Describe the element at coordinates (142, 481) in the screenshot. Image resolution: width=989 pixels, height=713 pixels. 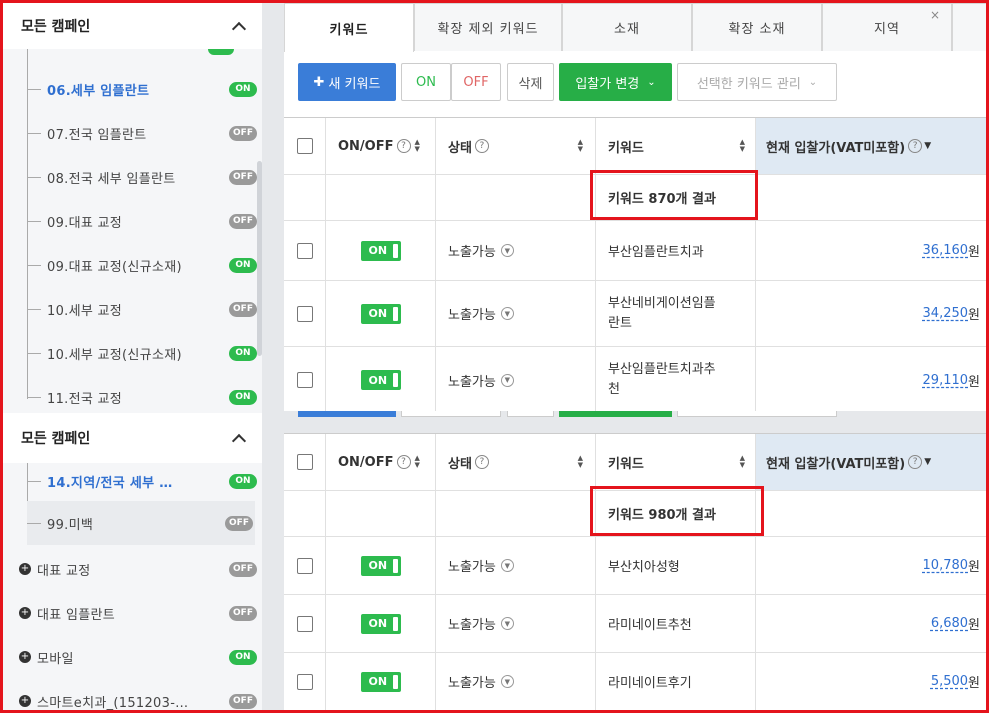
I see `campaign-item: 14.지역/전국 세부 … ON` at that location.